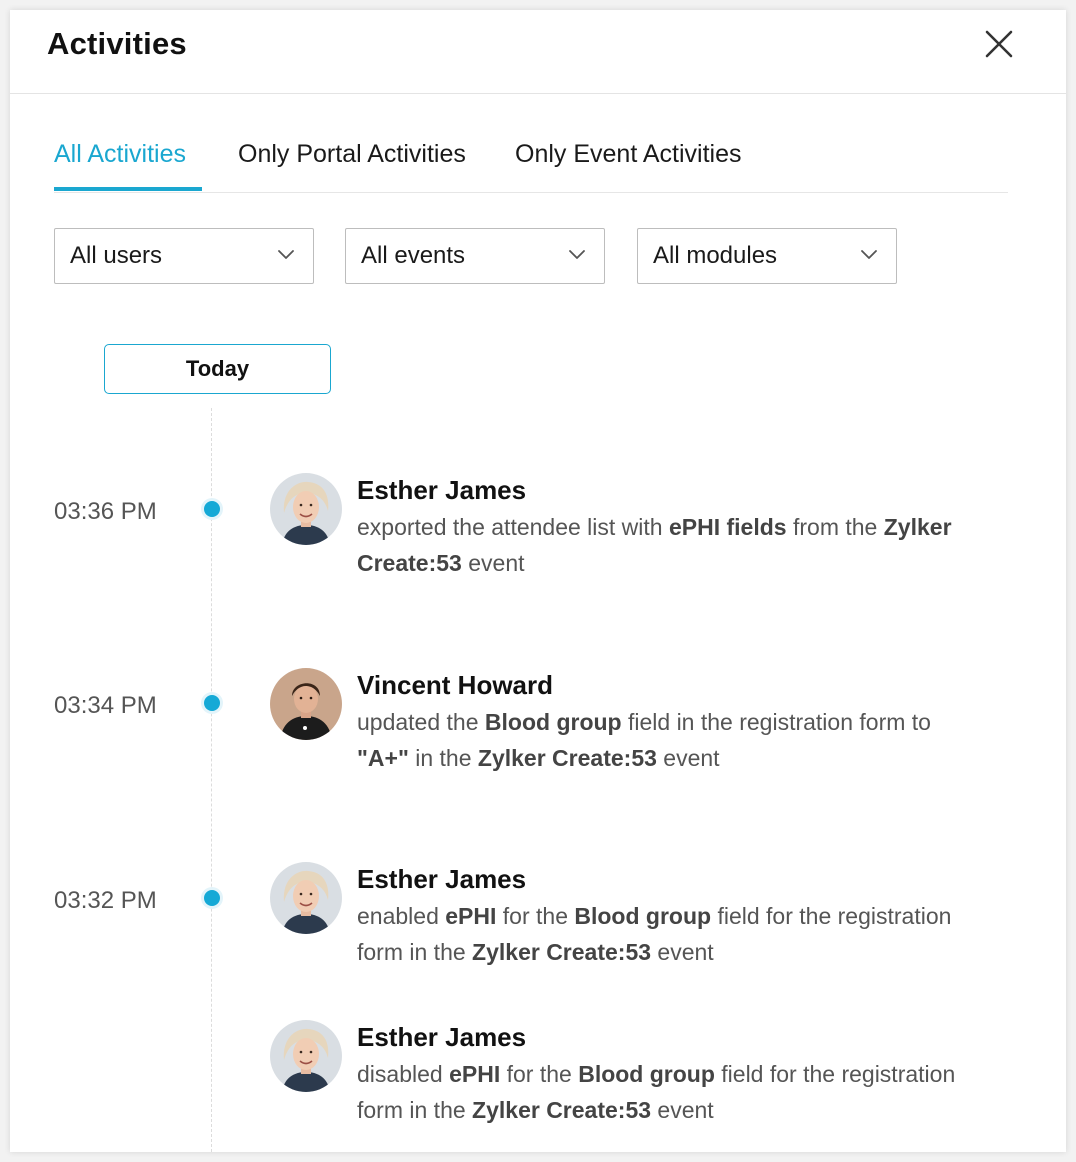 This screenshot has width=1076, height=1162. Describe the element at coordinates (455, 685) in the screenshot. I see `activity-user-name: Vincent Howard` at that location.